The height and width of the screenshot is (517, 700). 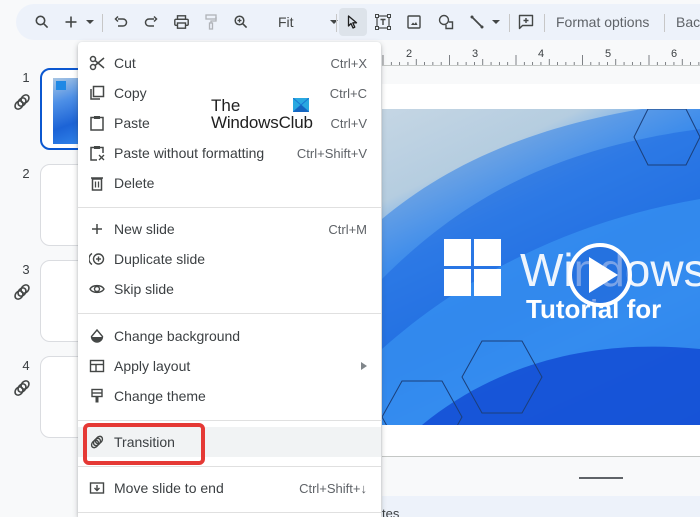 I want to click on paint-format-button, so click(x=211, y=22).